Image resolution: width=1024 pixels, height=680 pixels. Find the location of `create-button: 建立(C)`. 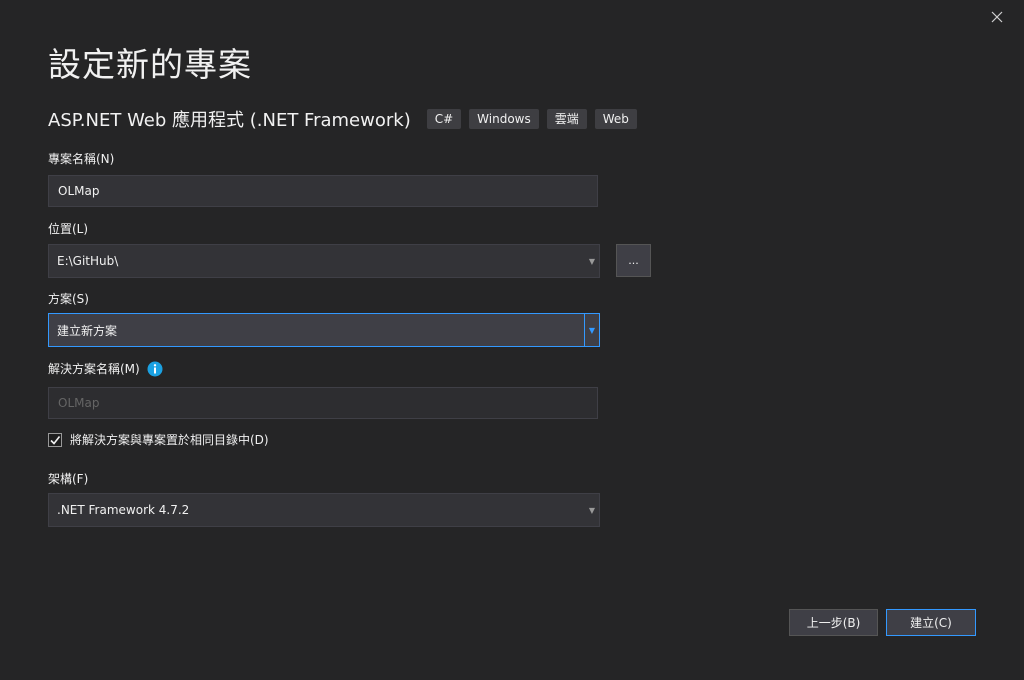

create-button: 建立(C) is located at coordinates (931, 622).